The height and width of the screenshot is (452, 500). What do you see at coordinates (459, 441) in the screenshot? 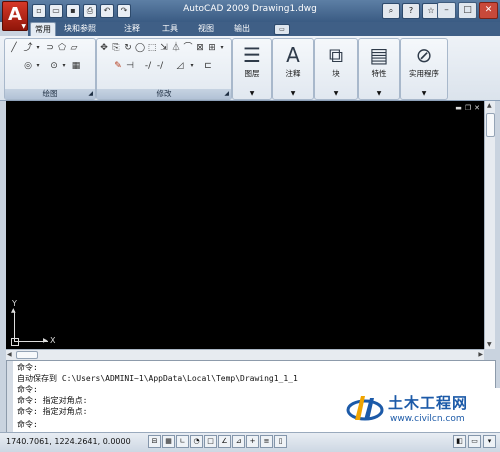
I see `model-icon: ◧` at bounding box center [459, 441].